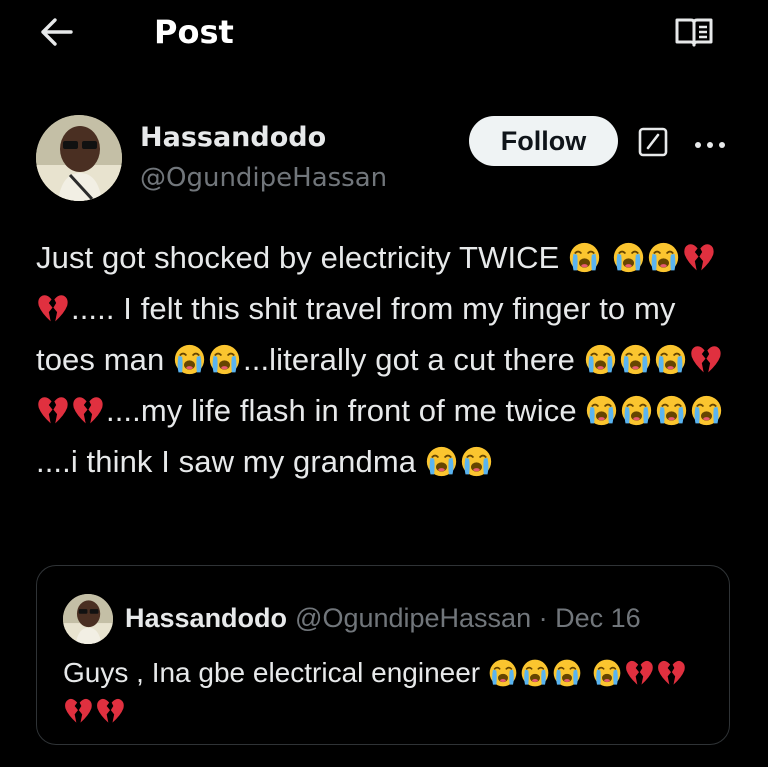  Describe the element at coordinates (598, 618) in the screenshot. I see `quoted-date: Dec 16` at that location.